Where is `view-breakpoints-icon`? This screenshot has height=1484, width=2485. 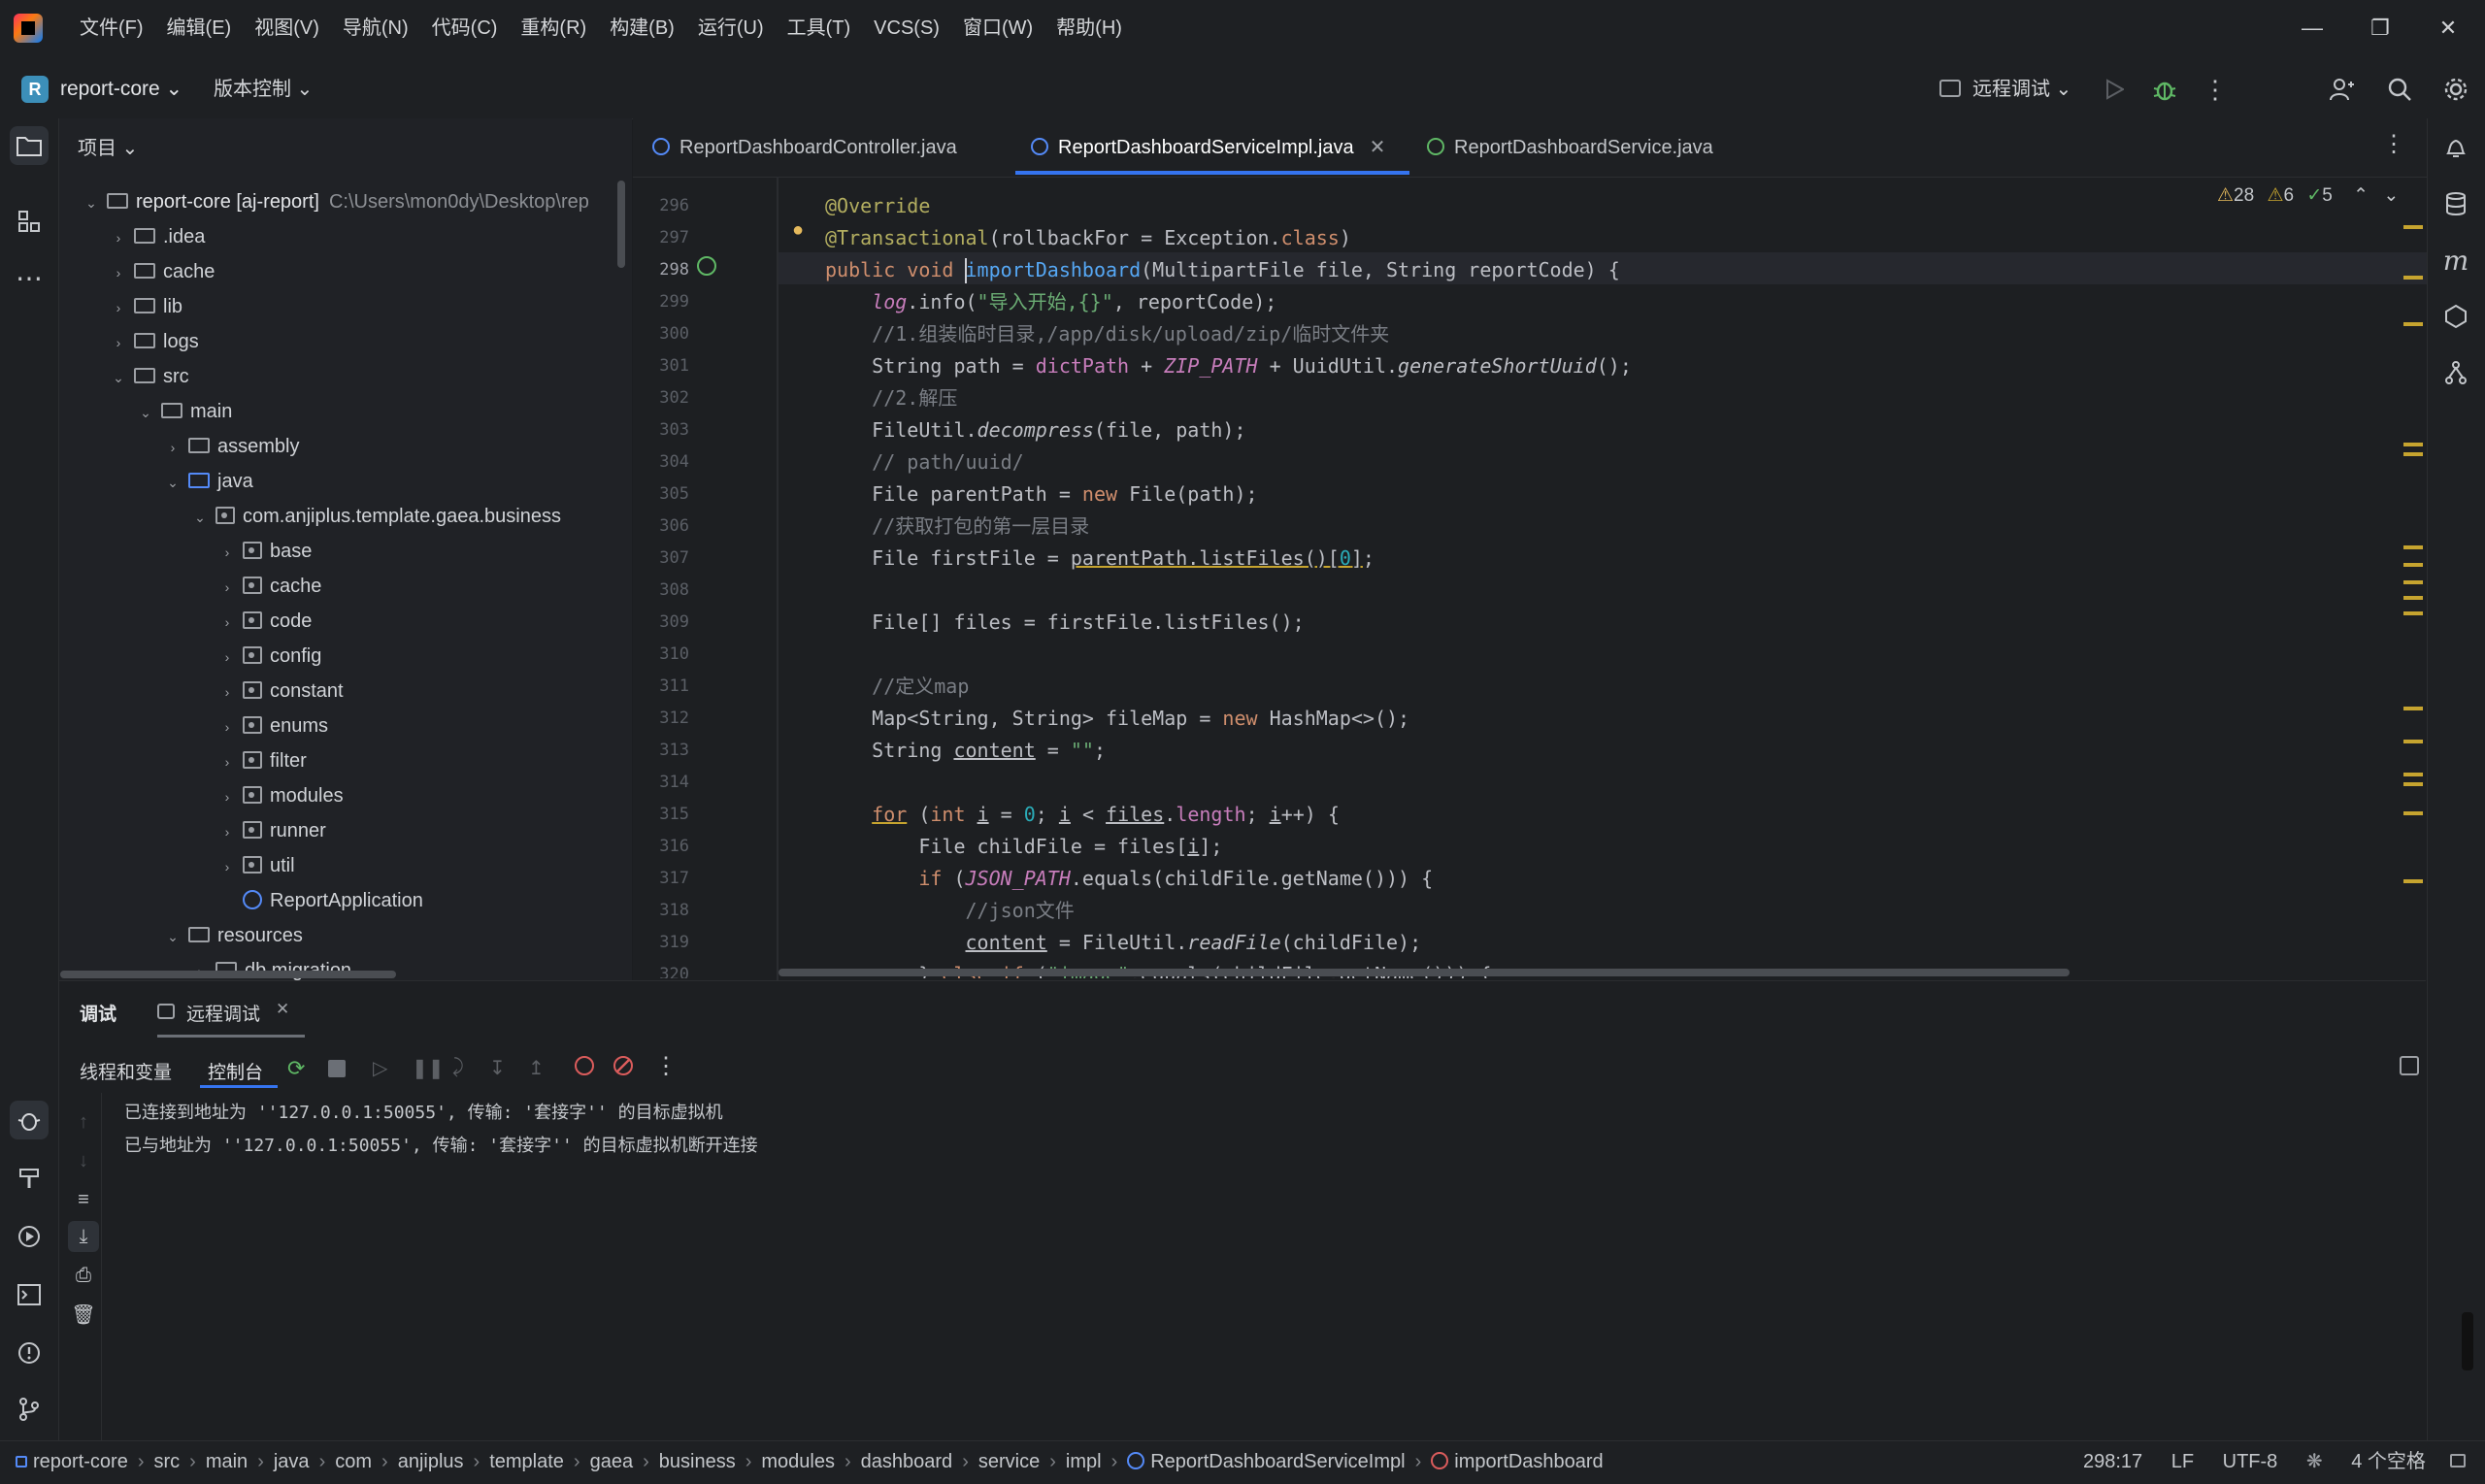 view-breakpoints-icon is located at coordinates (585, 1065).